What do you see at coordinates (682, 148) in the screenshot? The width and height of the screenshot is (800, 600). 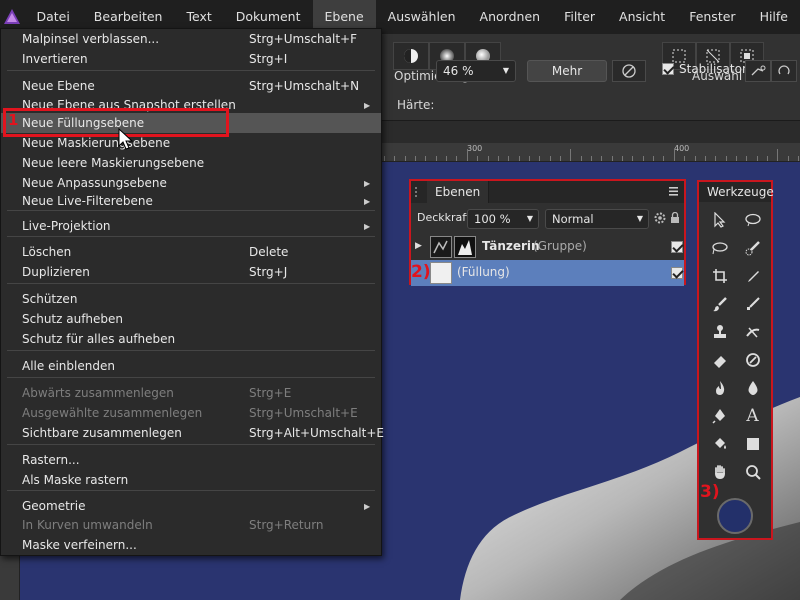 I see `ruler-label-400: 400` at bounding box center [682, 148].